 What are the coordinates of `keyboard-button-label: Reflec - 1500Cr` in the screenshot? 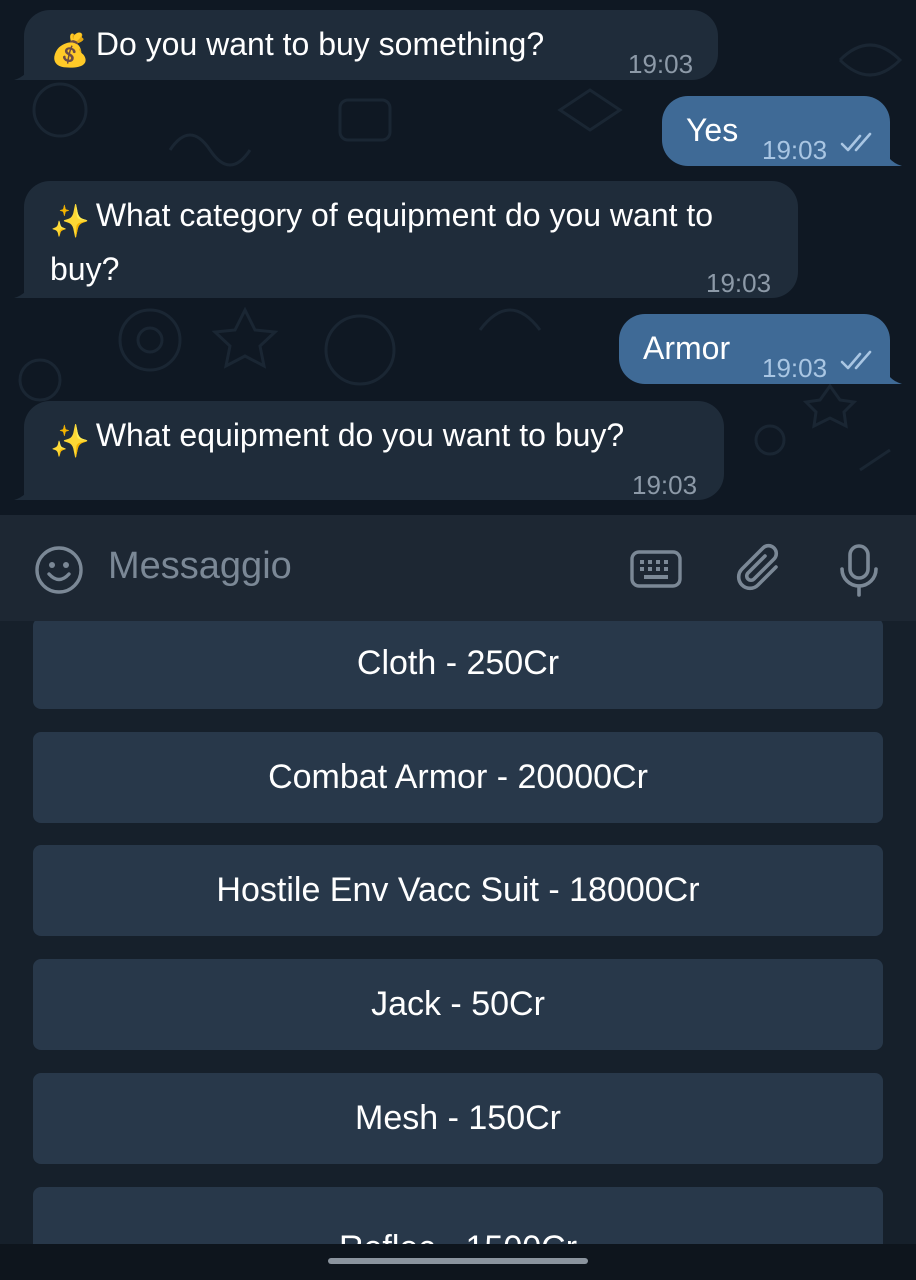 It's located at (458, 1236).